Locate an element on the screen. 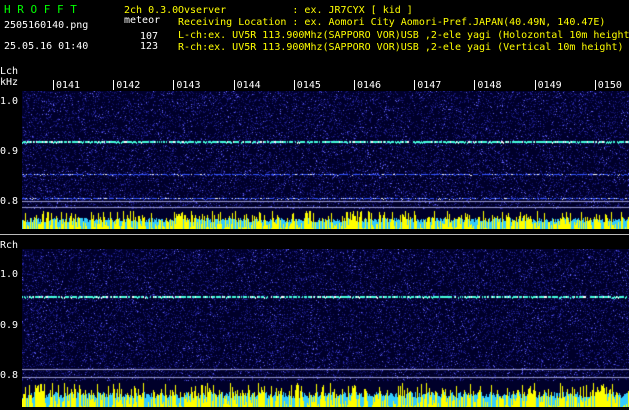 The height and width of the screenshot is (410, 629). app-title: H R O F F T is located at coordinates (40, 9).